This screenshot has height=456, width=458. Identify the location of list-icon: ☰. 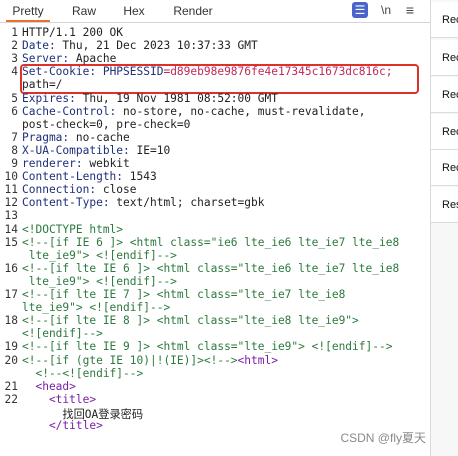
(360, 10).